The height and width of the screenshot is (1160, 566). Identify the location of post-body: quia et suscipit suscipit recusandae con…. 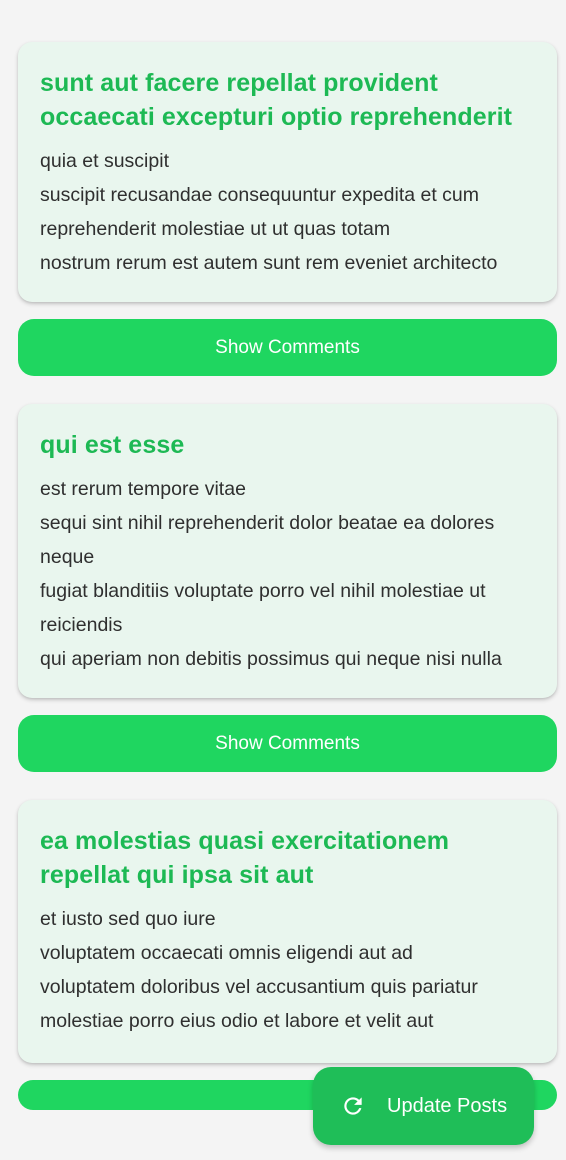
(269, 212).